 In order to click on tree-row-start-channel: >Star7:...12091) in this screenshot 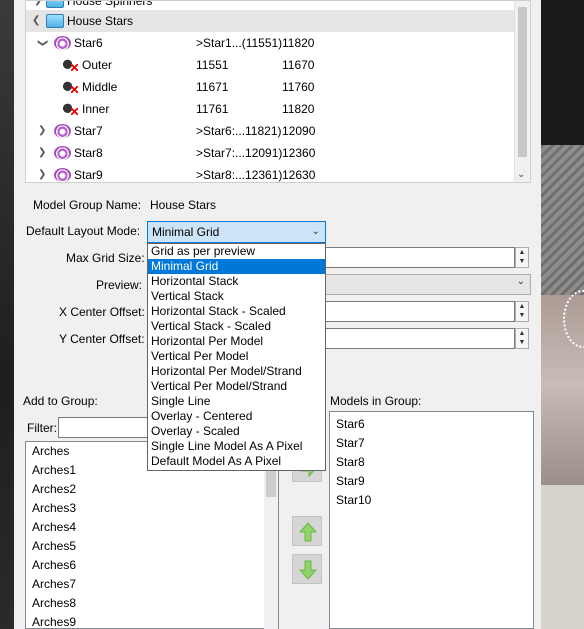, I will do `click(239, 153)`.